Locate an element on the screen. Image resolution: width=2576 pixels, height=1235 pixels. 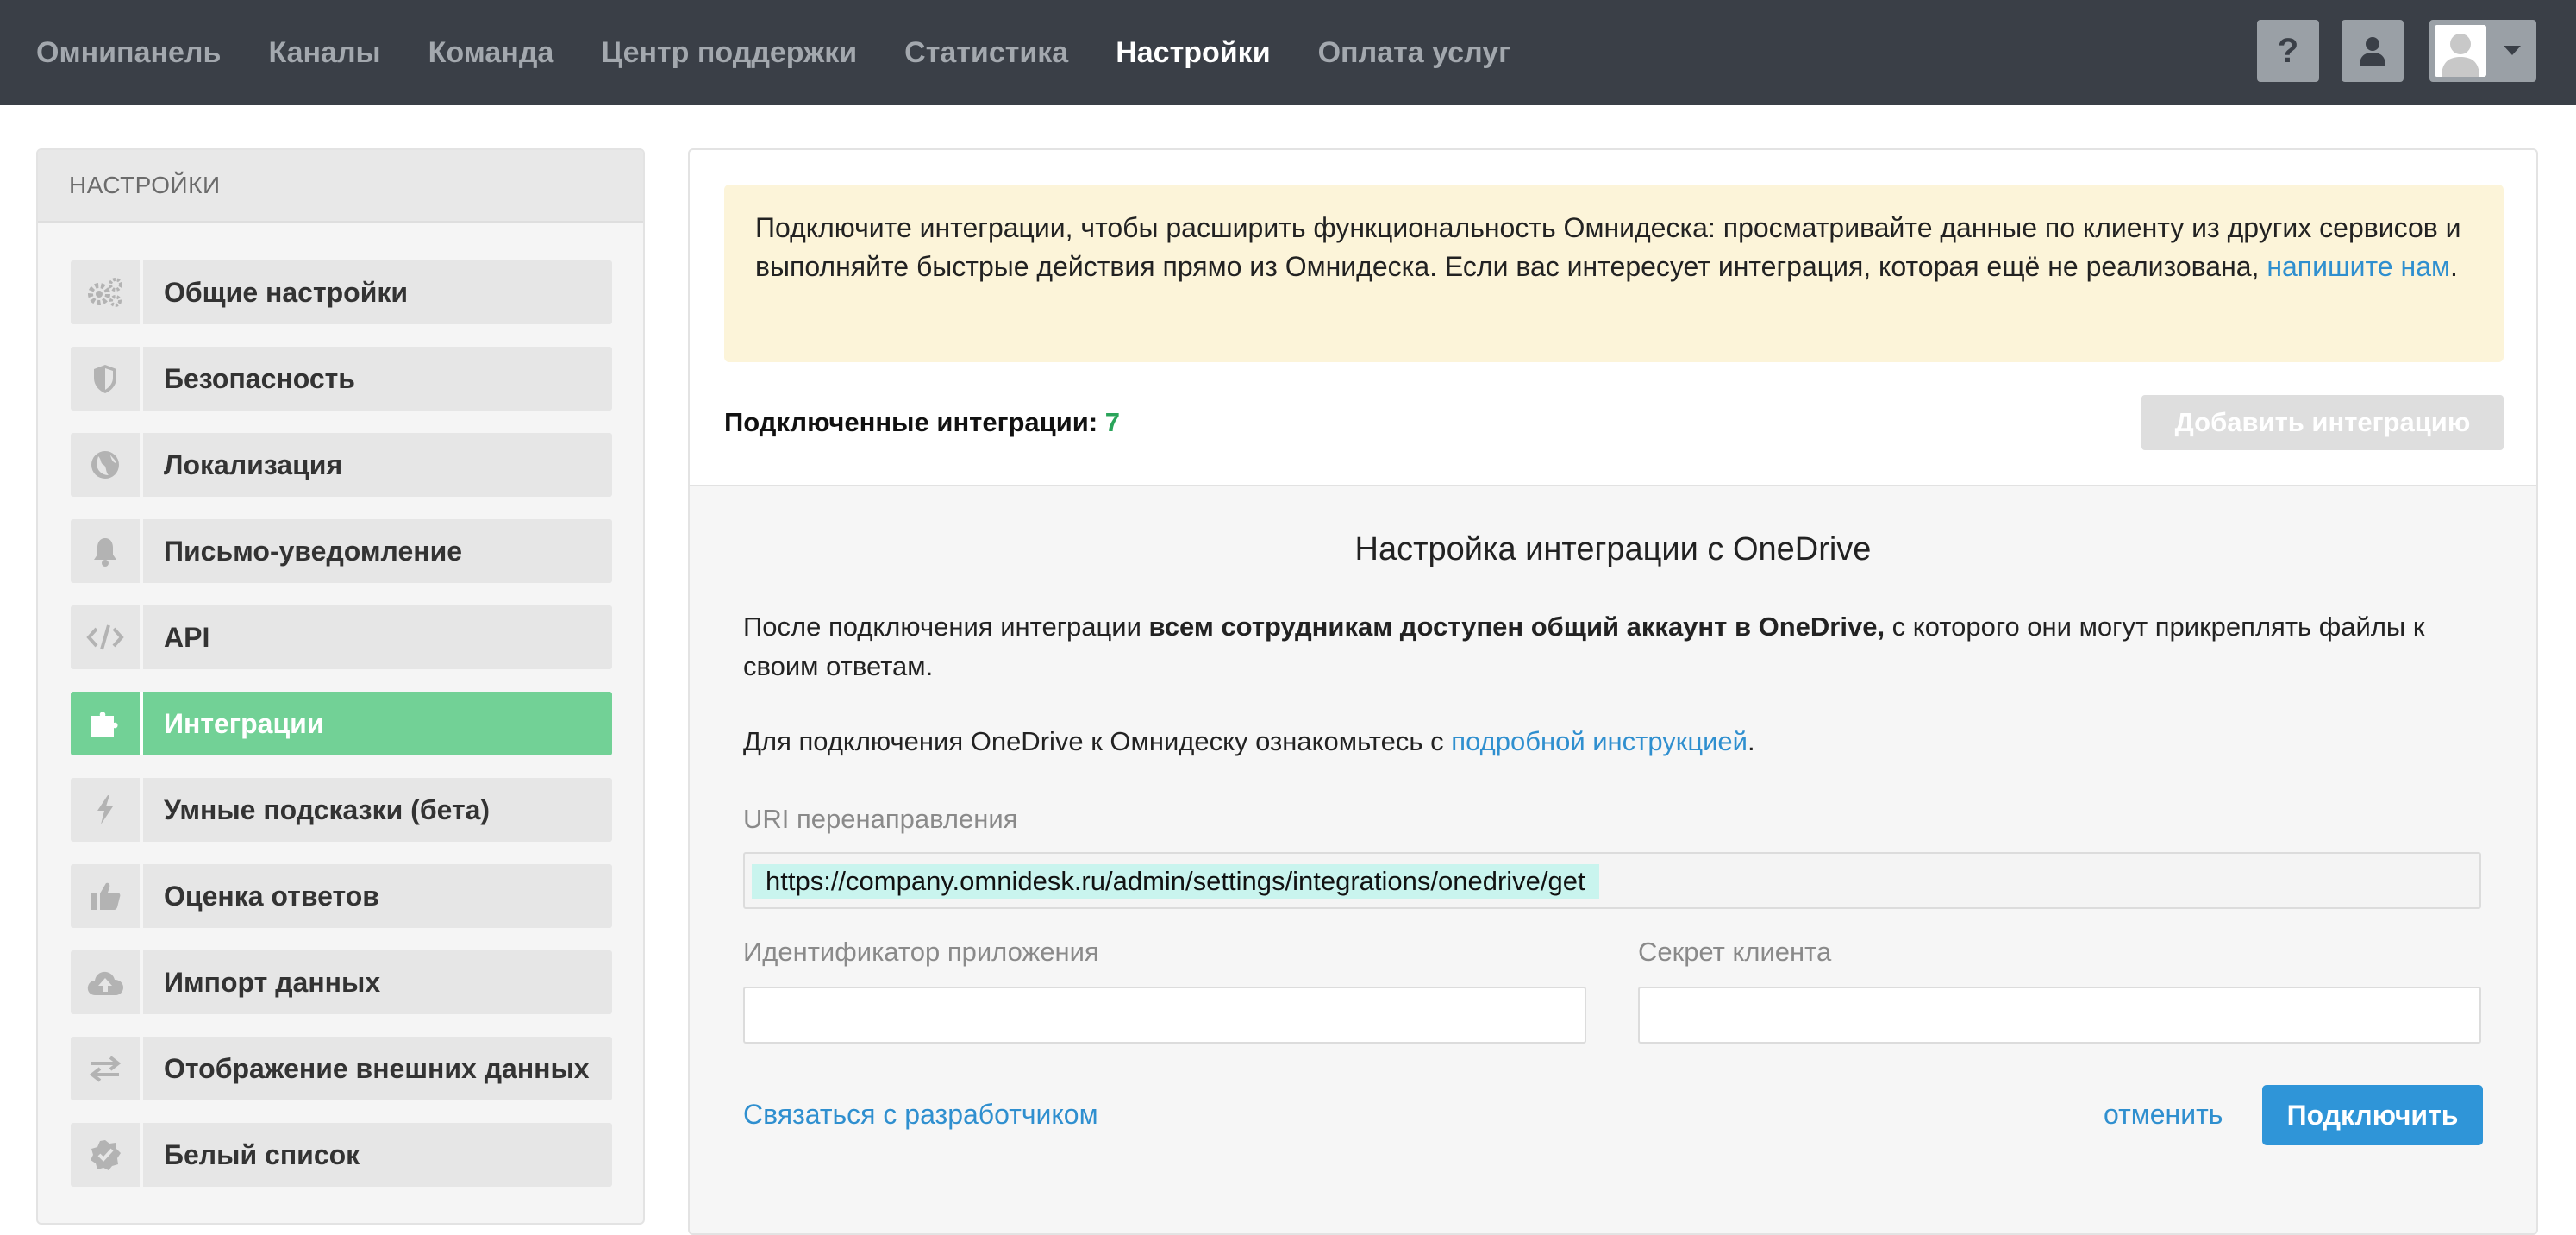
detailed-instruction-link: подробной инструкцией is located at coordinates (1599, 741).